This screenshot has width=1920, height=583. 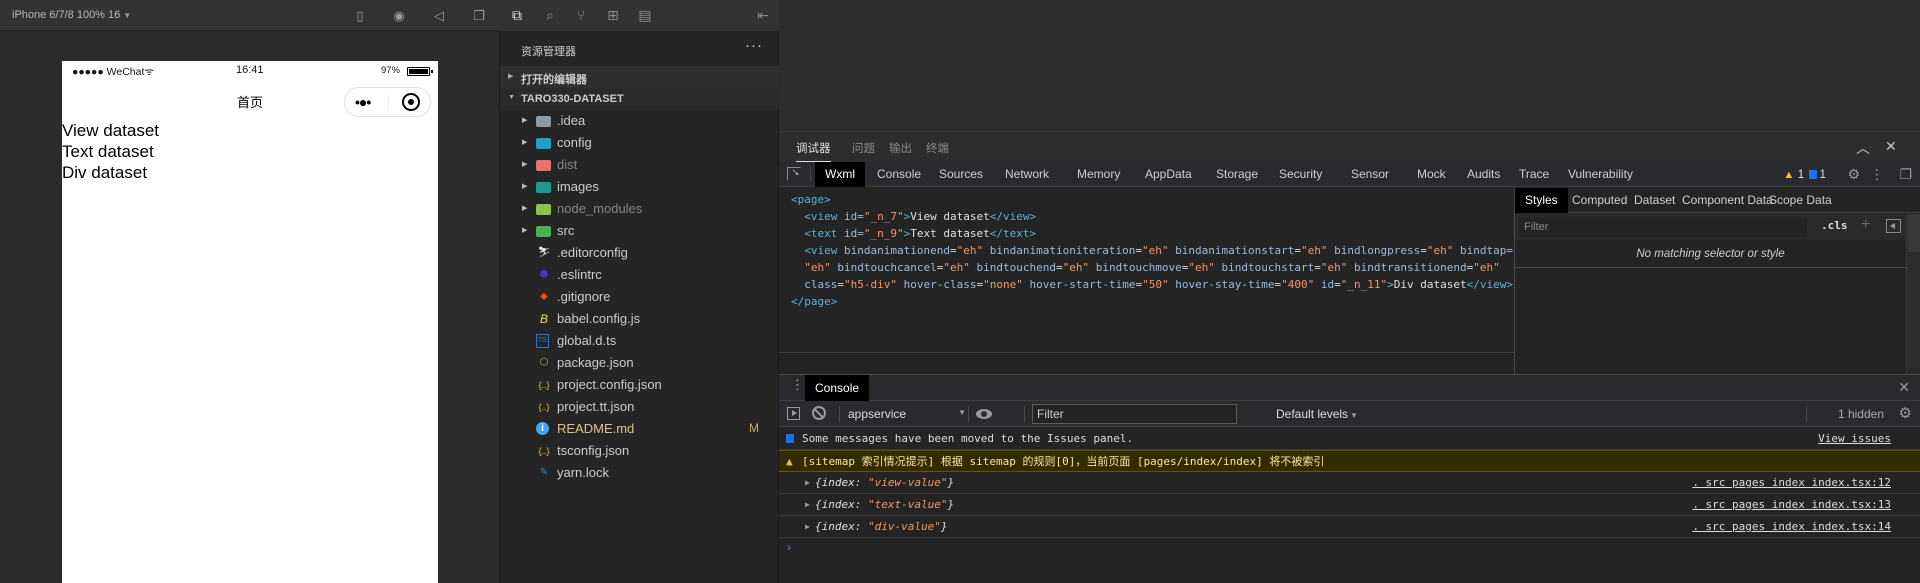 What do you see at coordinates (1431, 174) in the screenshot?
I see `tab-mock: Mock` at bounding box center [1431, 174].